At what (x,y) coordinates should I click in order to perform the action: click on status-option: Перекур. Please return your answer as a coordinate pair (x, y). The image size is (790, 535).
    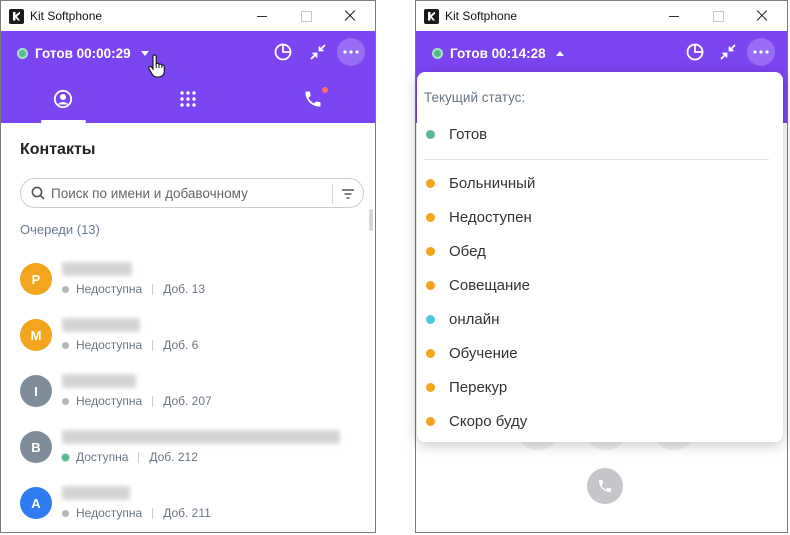
    Looking at the image, I should click on (603, 387).